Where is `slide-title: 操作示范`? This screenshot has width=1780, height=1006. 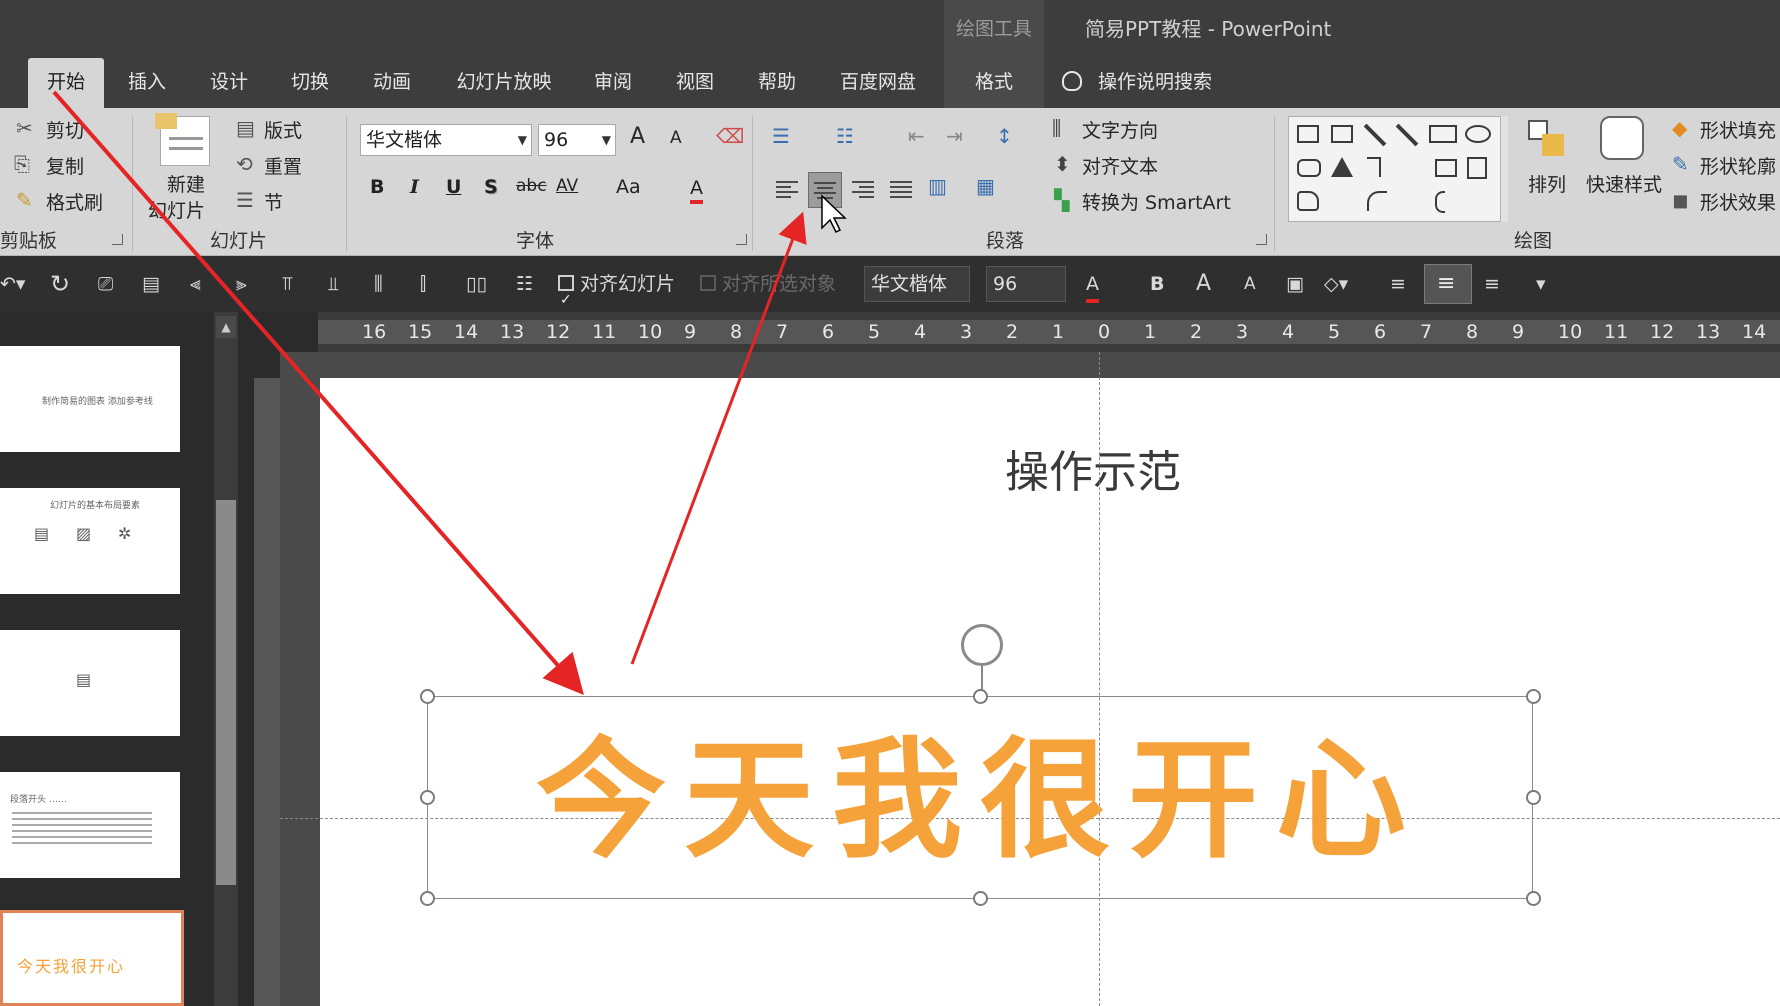 slide-title: 操作示范 is located at coordinates (1093, 468).